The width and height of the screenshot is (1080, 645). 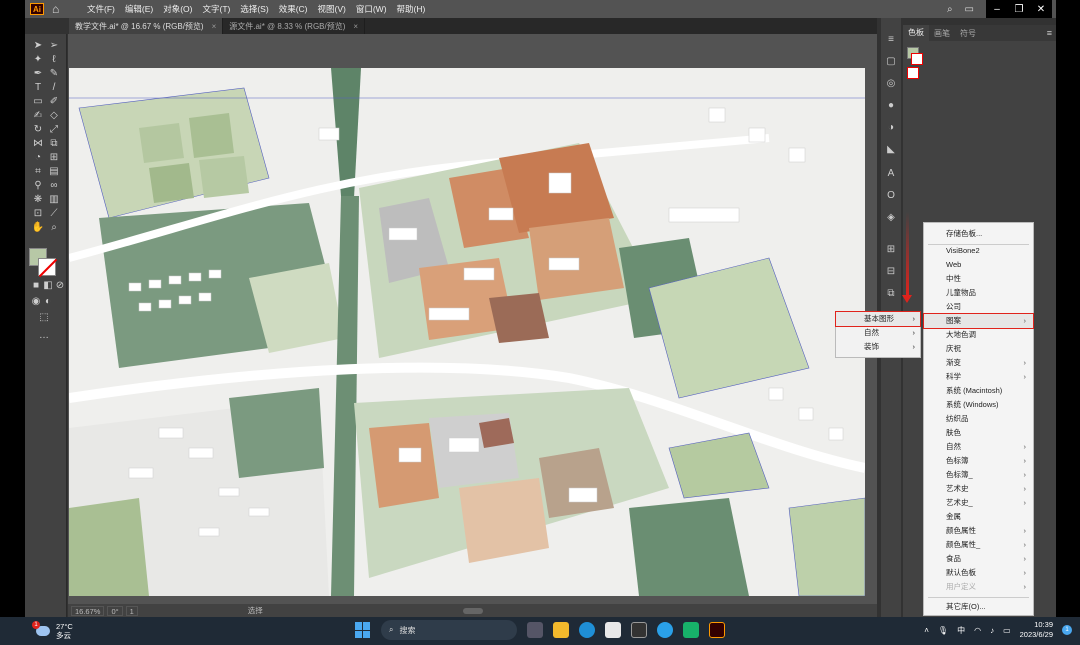 I want to click on menu-window: 窗口(W), so click(x=371, y=9).